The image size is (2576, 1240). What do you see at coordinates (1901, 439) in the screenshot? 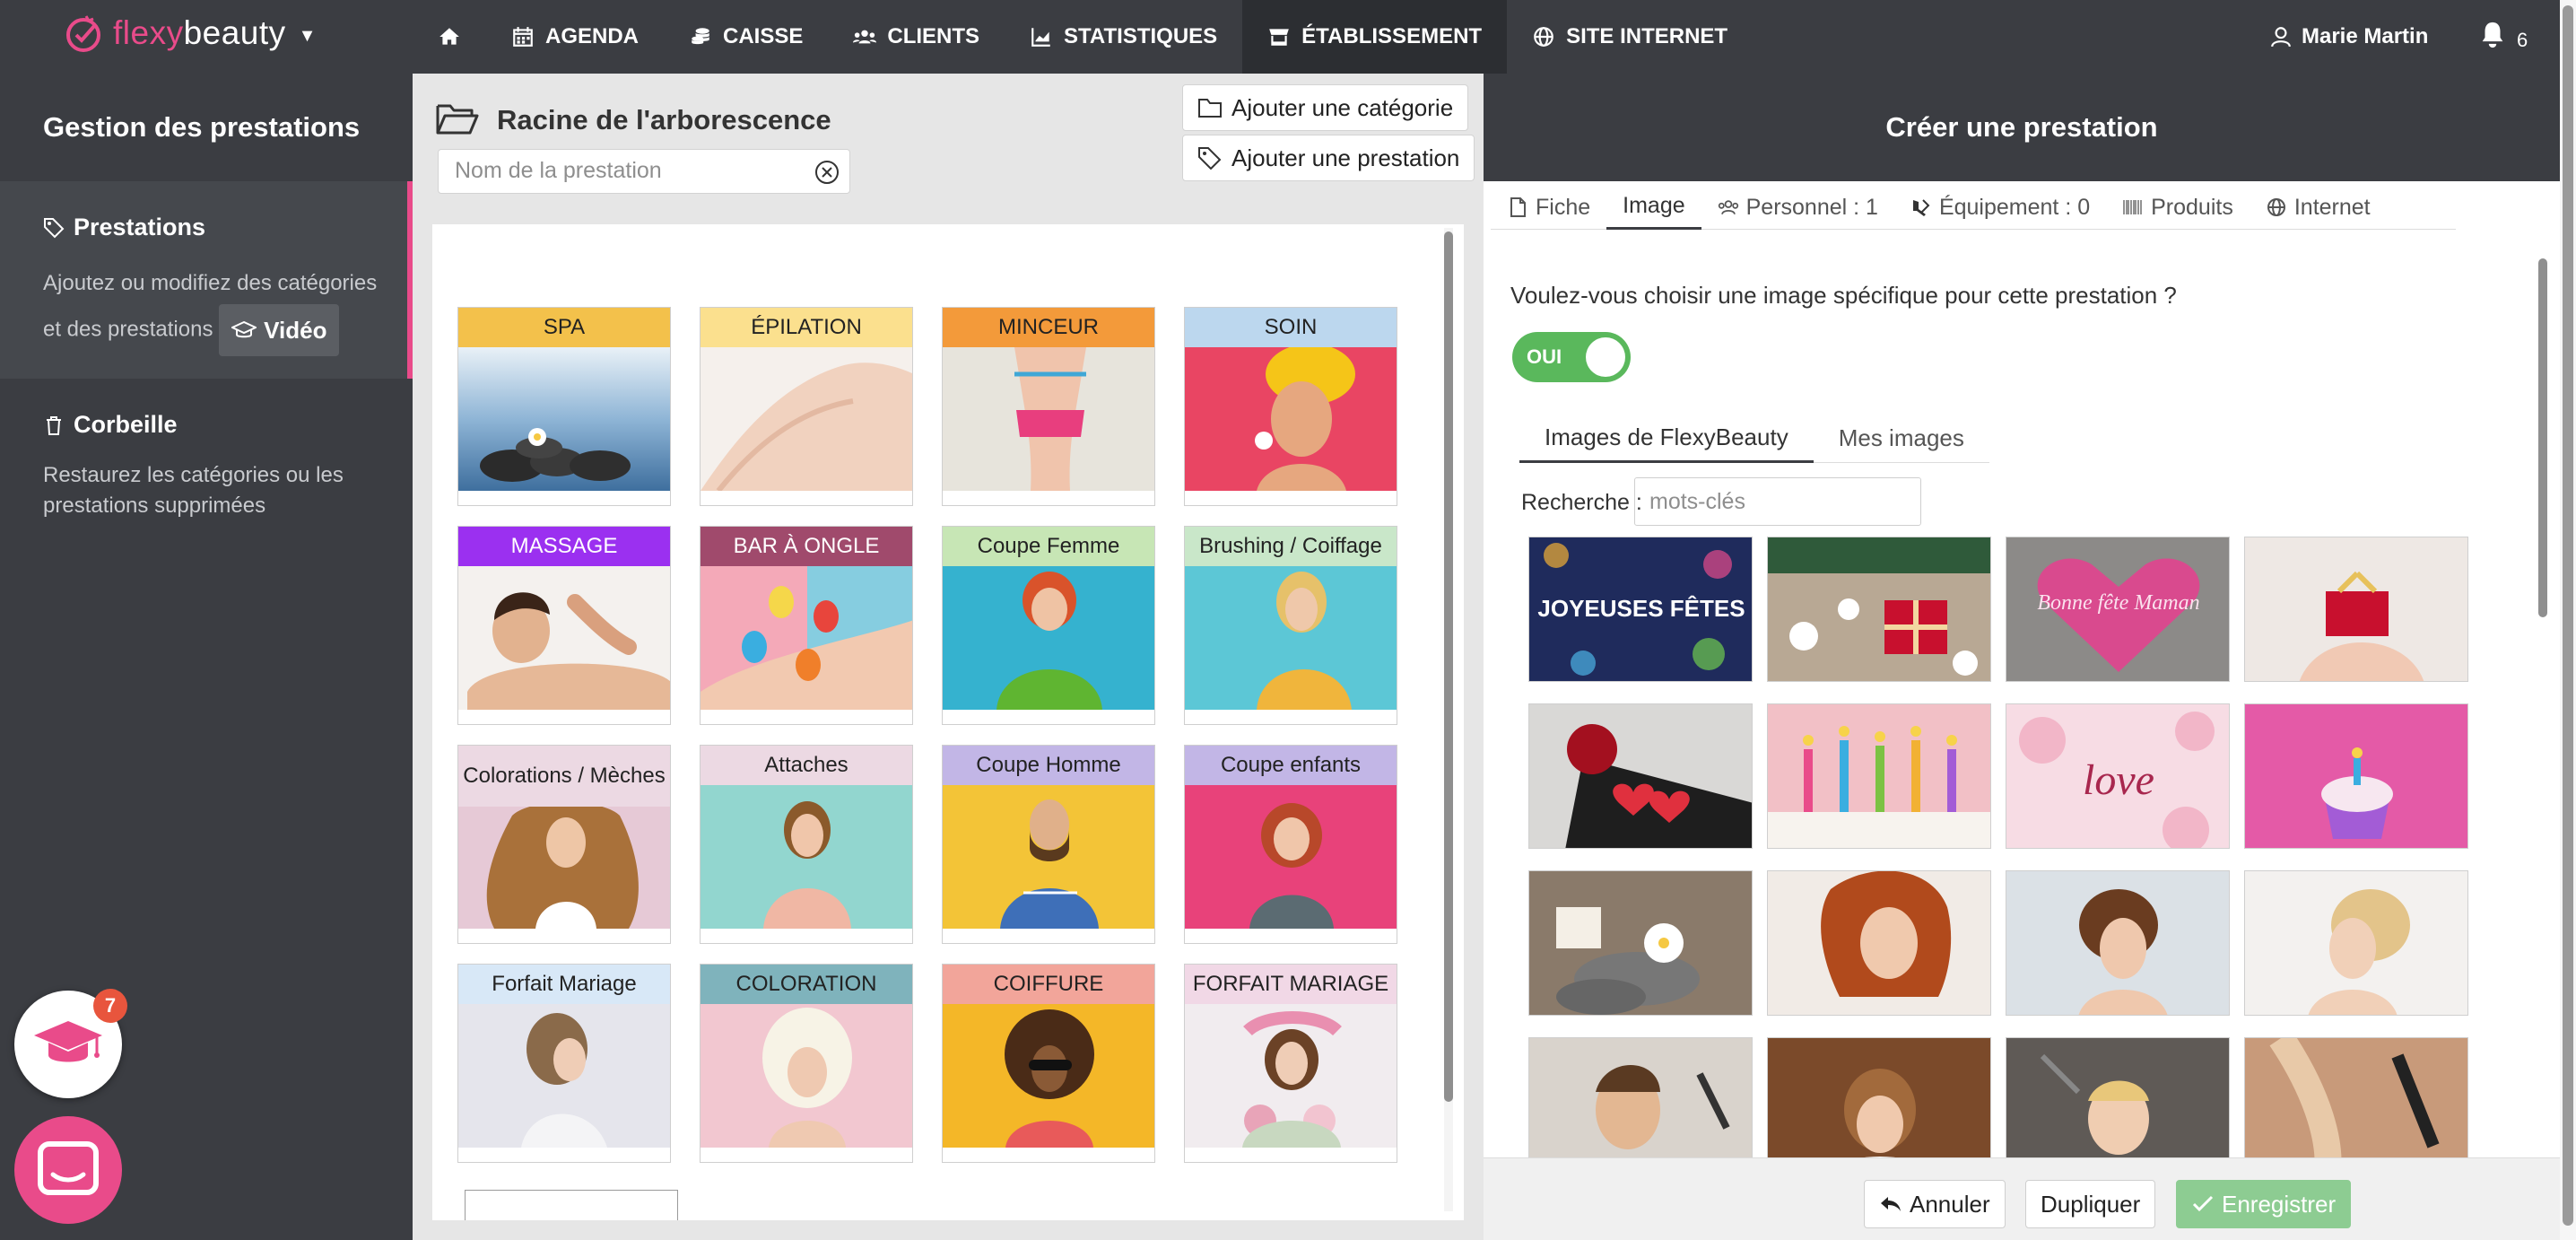
I see `tab-mes-images: Mes images` at bounding box center [1901, 439].